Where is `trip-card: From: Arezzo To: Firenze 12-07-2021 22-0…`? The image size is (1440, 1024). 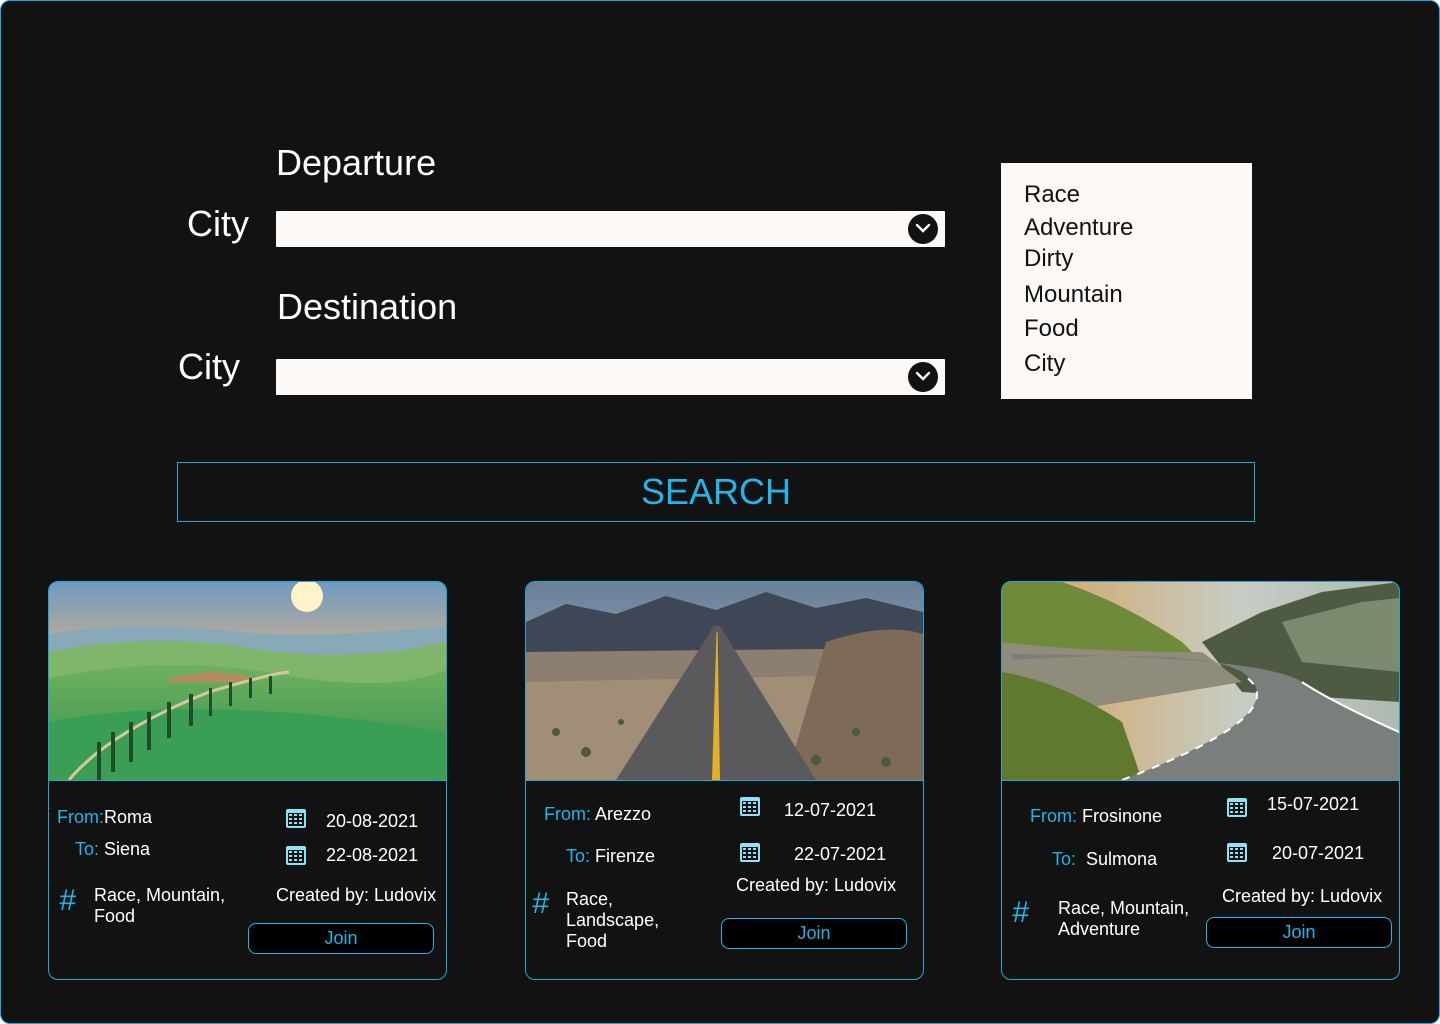
trip-card: From: Arezzo To: Firenze 12-07-2021 22-0… is located at coordinates (724, 780).